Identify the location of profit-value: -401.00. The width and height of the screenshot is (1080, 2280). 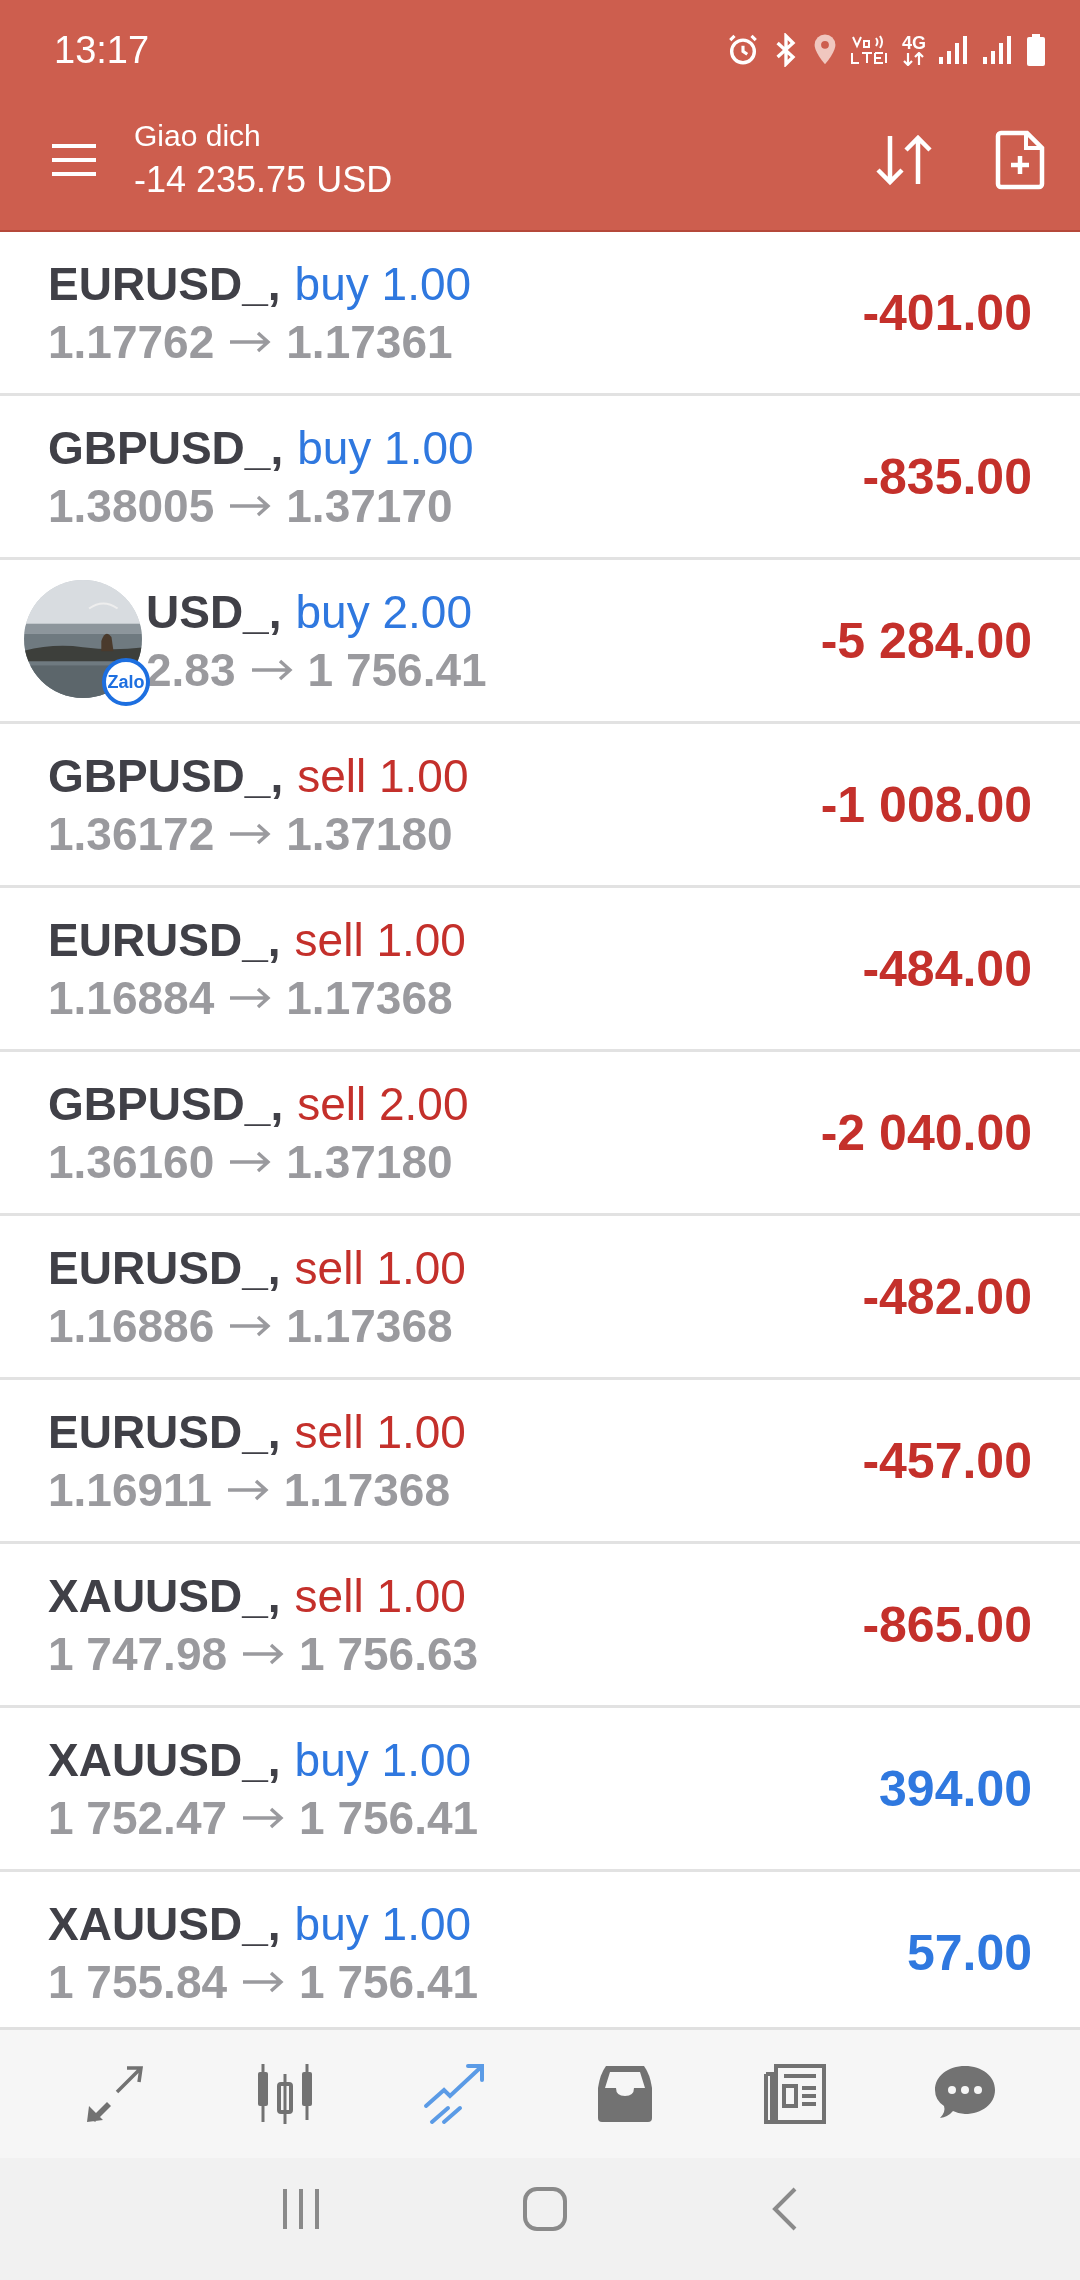
(947, 312).